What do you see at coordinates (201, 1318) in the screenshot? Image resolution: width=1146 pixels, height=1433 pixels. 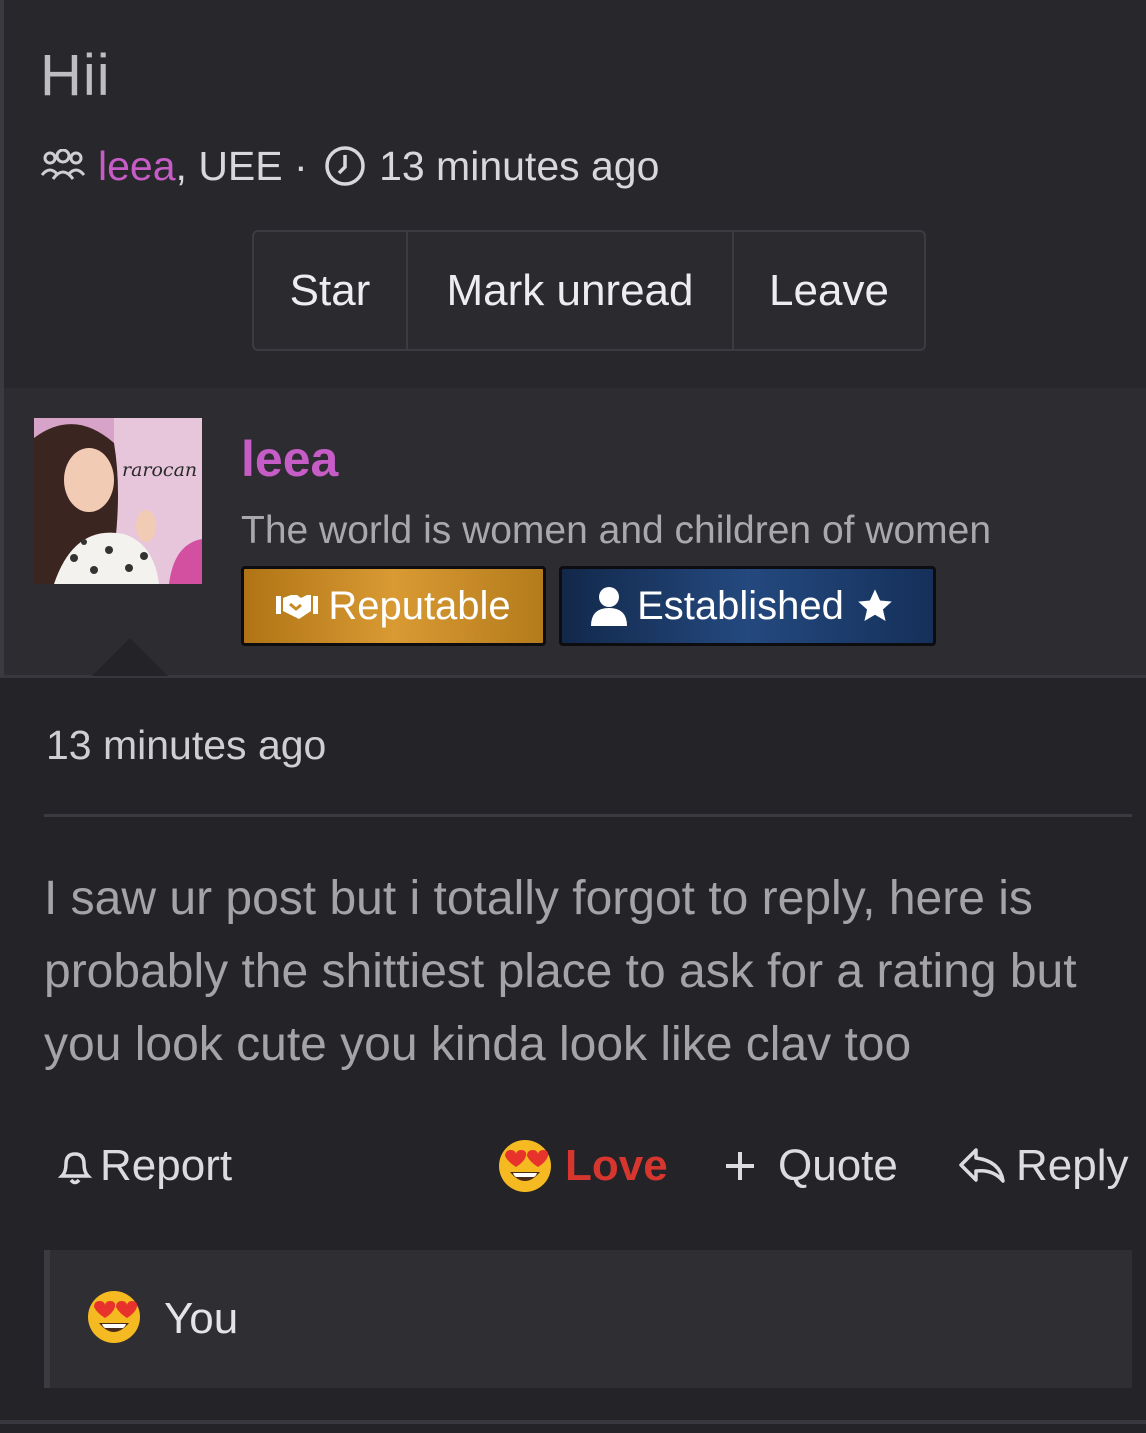 I see `reaction-user-you: You` at bounding box center [201, 1318].